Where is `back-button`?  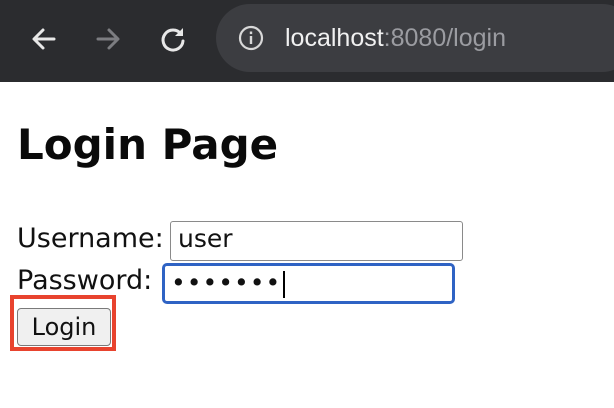
back-button is located at coordinates (44, 39).